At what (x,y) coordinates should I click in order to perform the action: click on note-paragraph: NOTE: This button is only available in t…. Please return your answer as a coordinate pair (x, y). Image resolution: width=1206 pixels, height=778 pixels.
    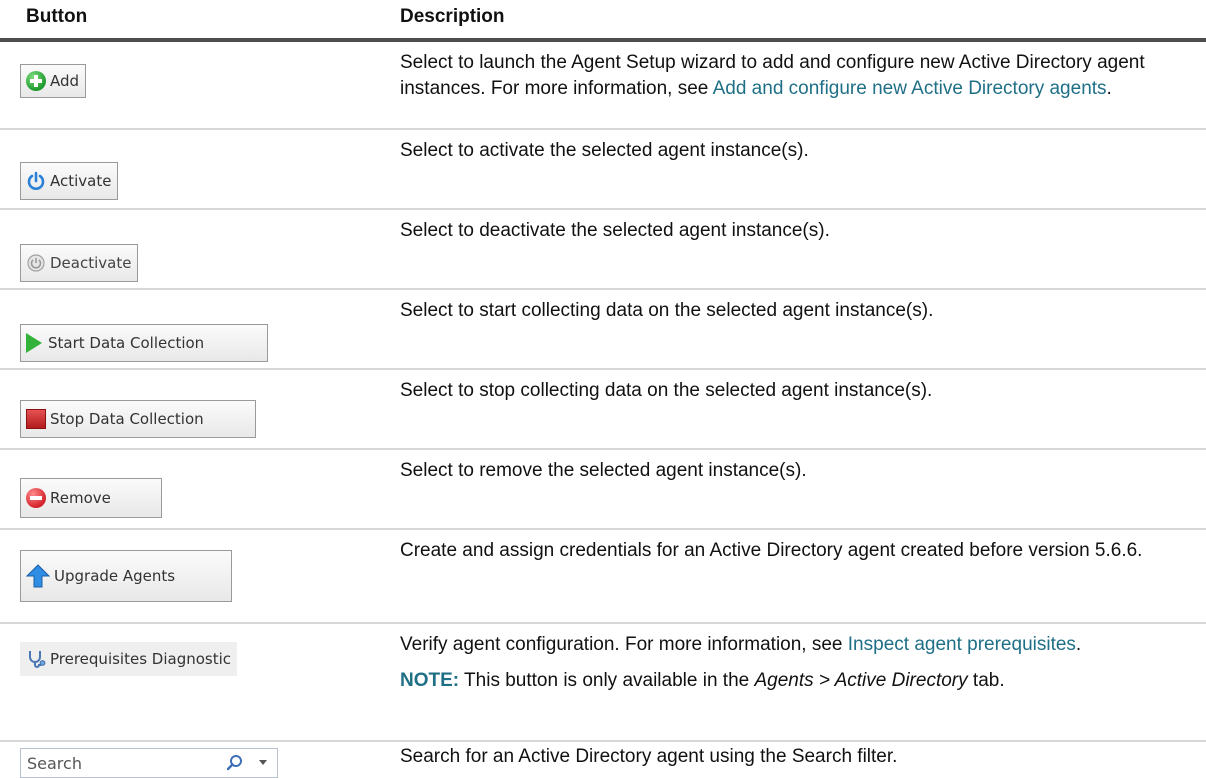
    Looking at the image, I should click on (790, 681).